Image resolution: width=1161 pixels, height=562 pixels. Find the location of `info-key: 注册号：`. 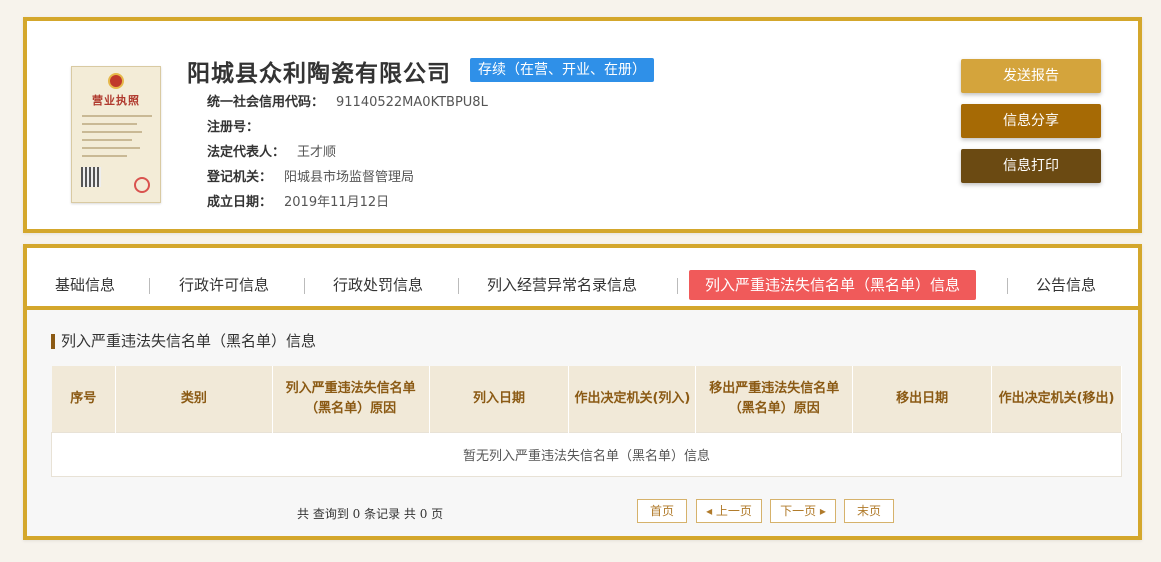

info-key: 注册号： is located at coordinates (233, 127).